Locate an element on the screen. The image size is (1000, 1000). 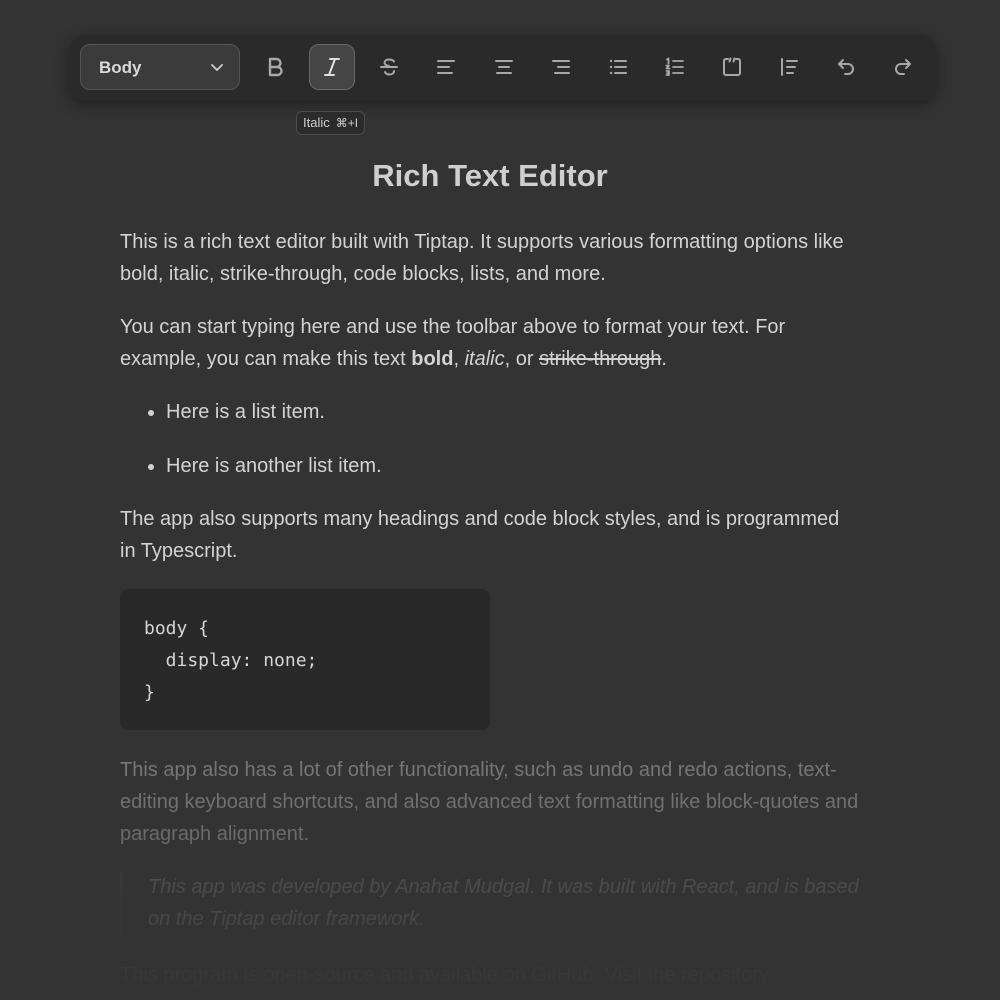
tooltip-label: Italic is located at coordinates (316, 122).